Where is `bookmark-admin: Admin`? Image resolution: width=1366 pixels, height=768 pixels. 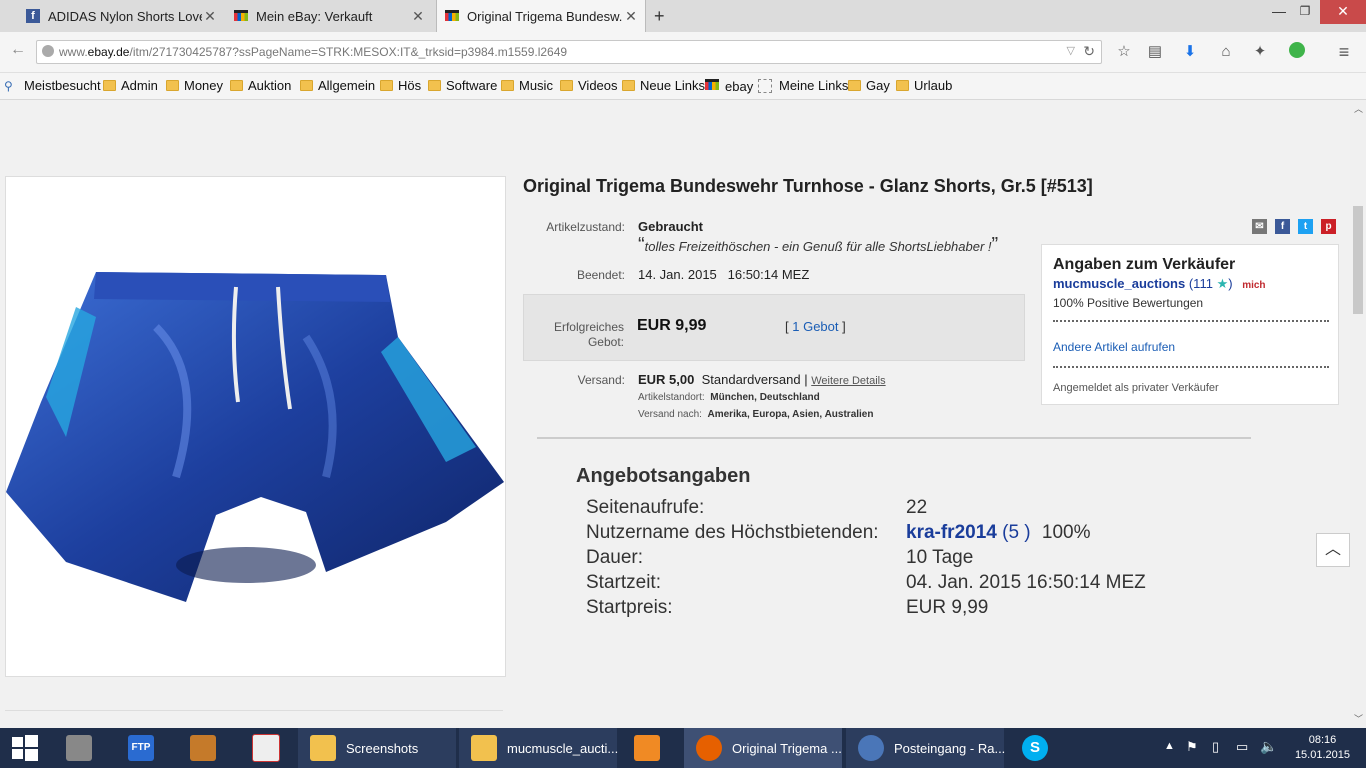
bookmark-admin: Admin is located at coordinates (130, 85).